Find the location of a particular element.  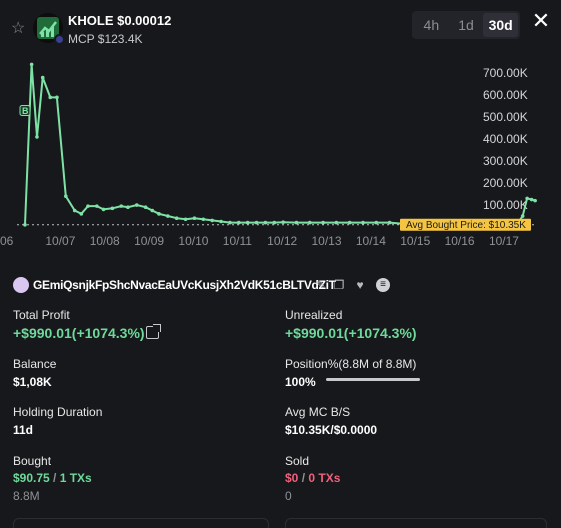

bought-label: Bought is located at coordinates (32, 461).